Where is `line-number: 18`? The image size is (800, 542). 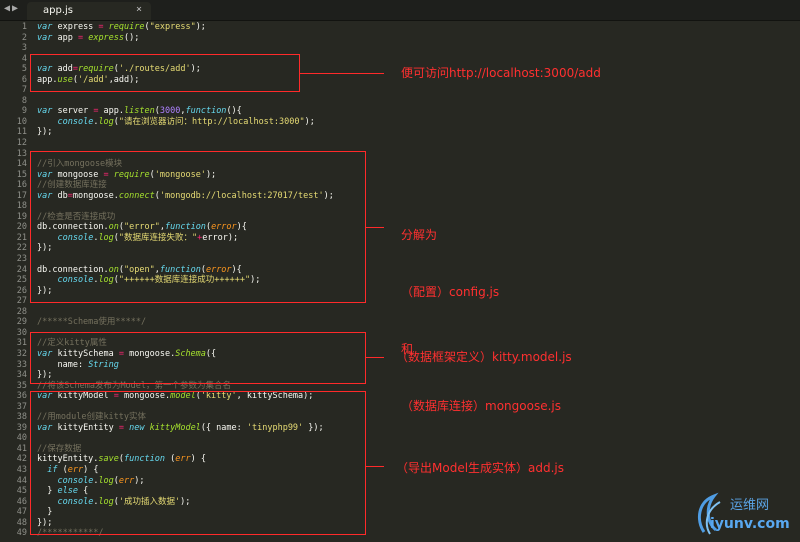 line-number: 18 is located at coordinates (21, 206).